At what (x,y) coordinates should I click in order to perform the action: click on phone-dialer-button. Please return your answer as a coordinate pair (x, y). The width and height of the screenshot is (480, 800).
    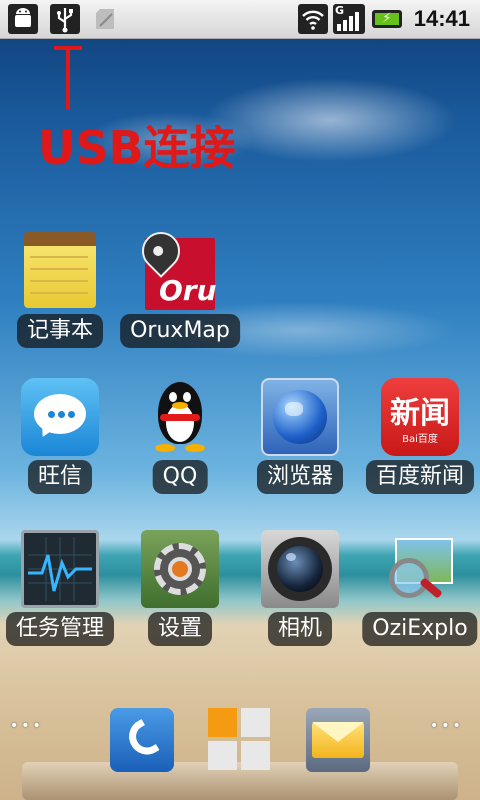
    Looking at the image, I should click on (142, 740).